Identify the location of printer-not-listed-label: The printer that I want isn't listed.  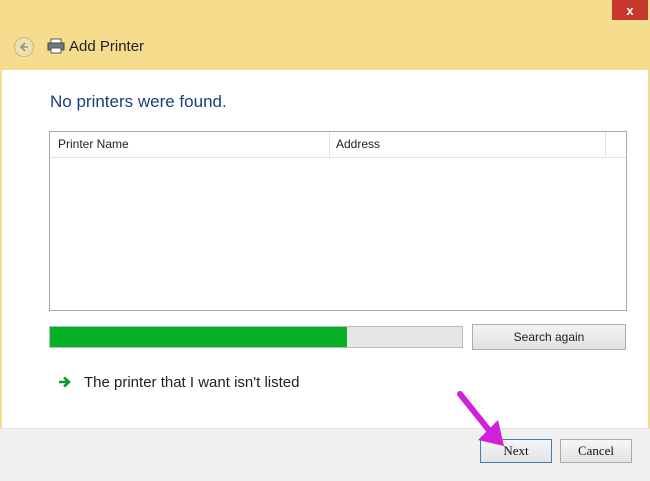
(191, 382).